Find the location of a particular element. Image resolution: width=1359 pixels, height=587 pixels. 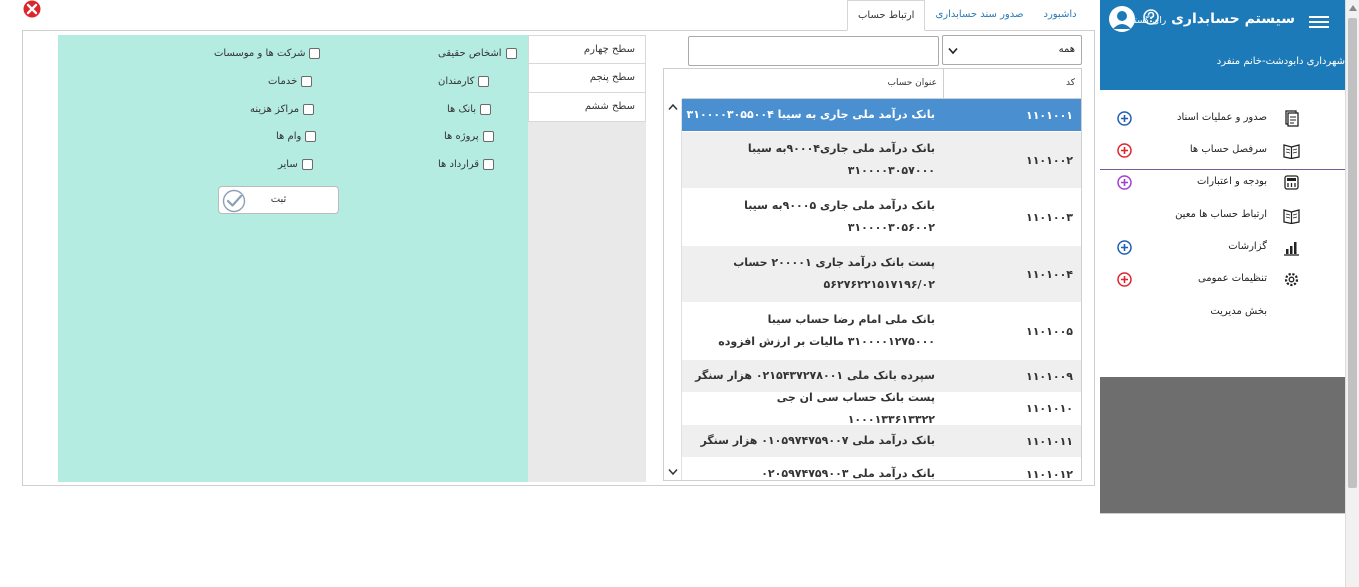

checkbox-companies: شرکت ها و موسسات is located at coordinates (267, 53).